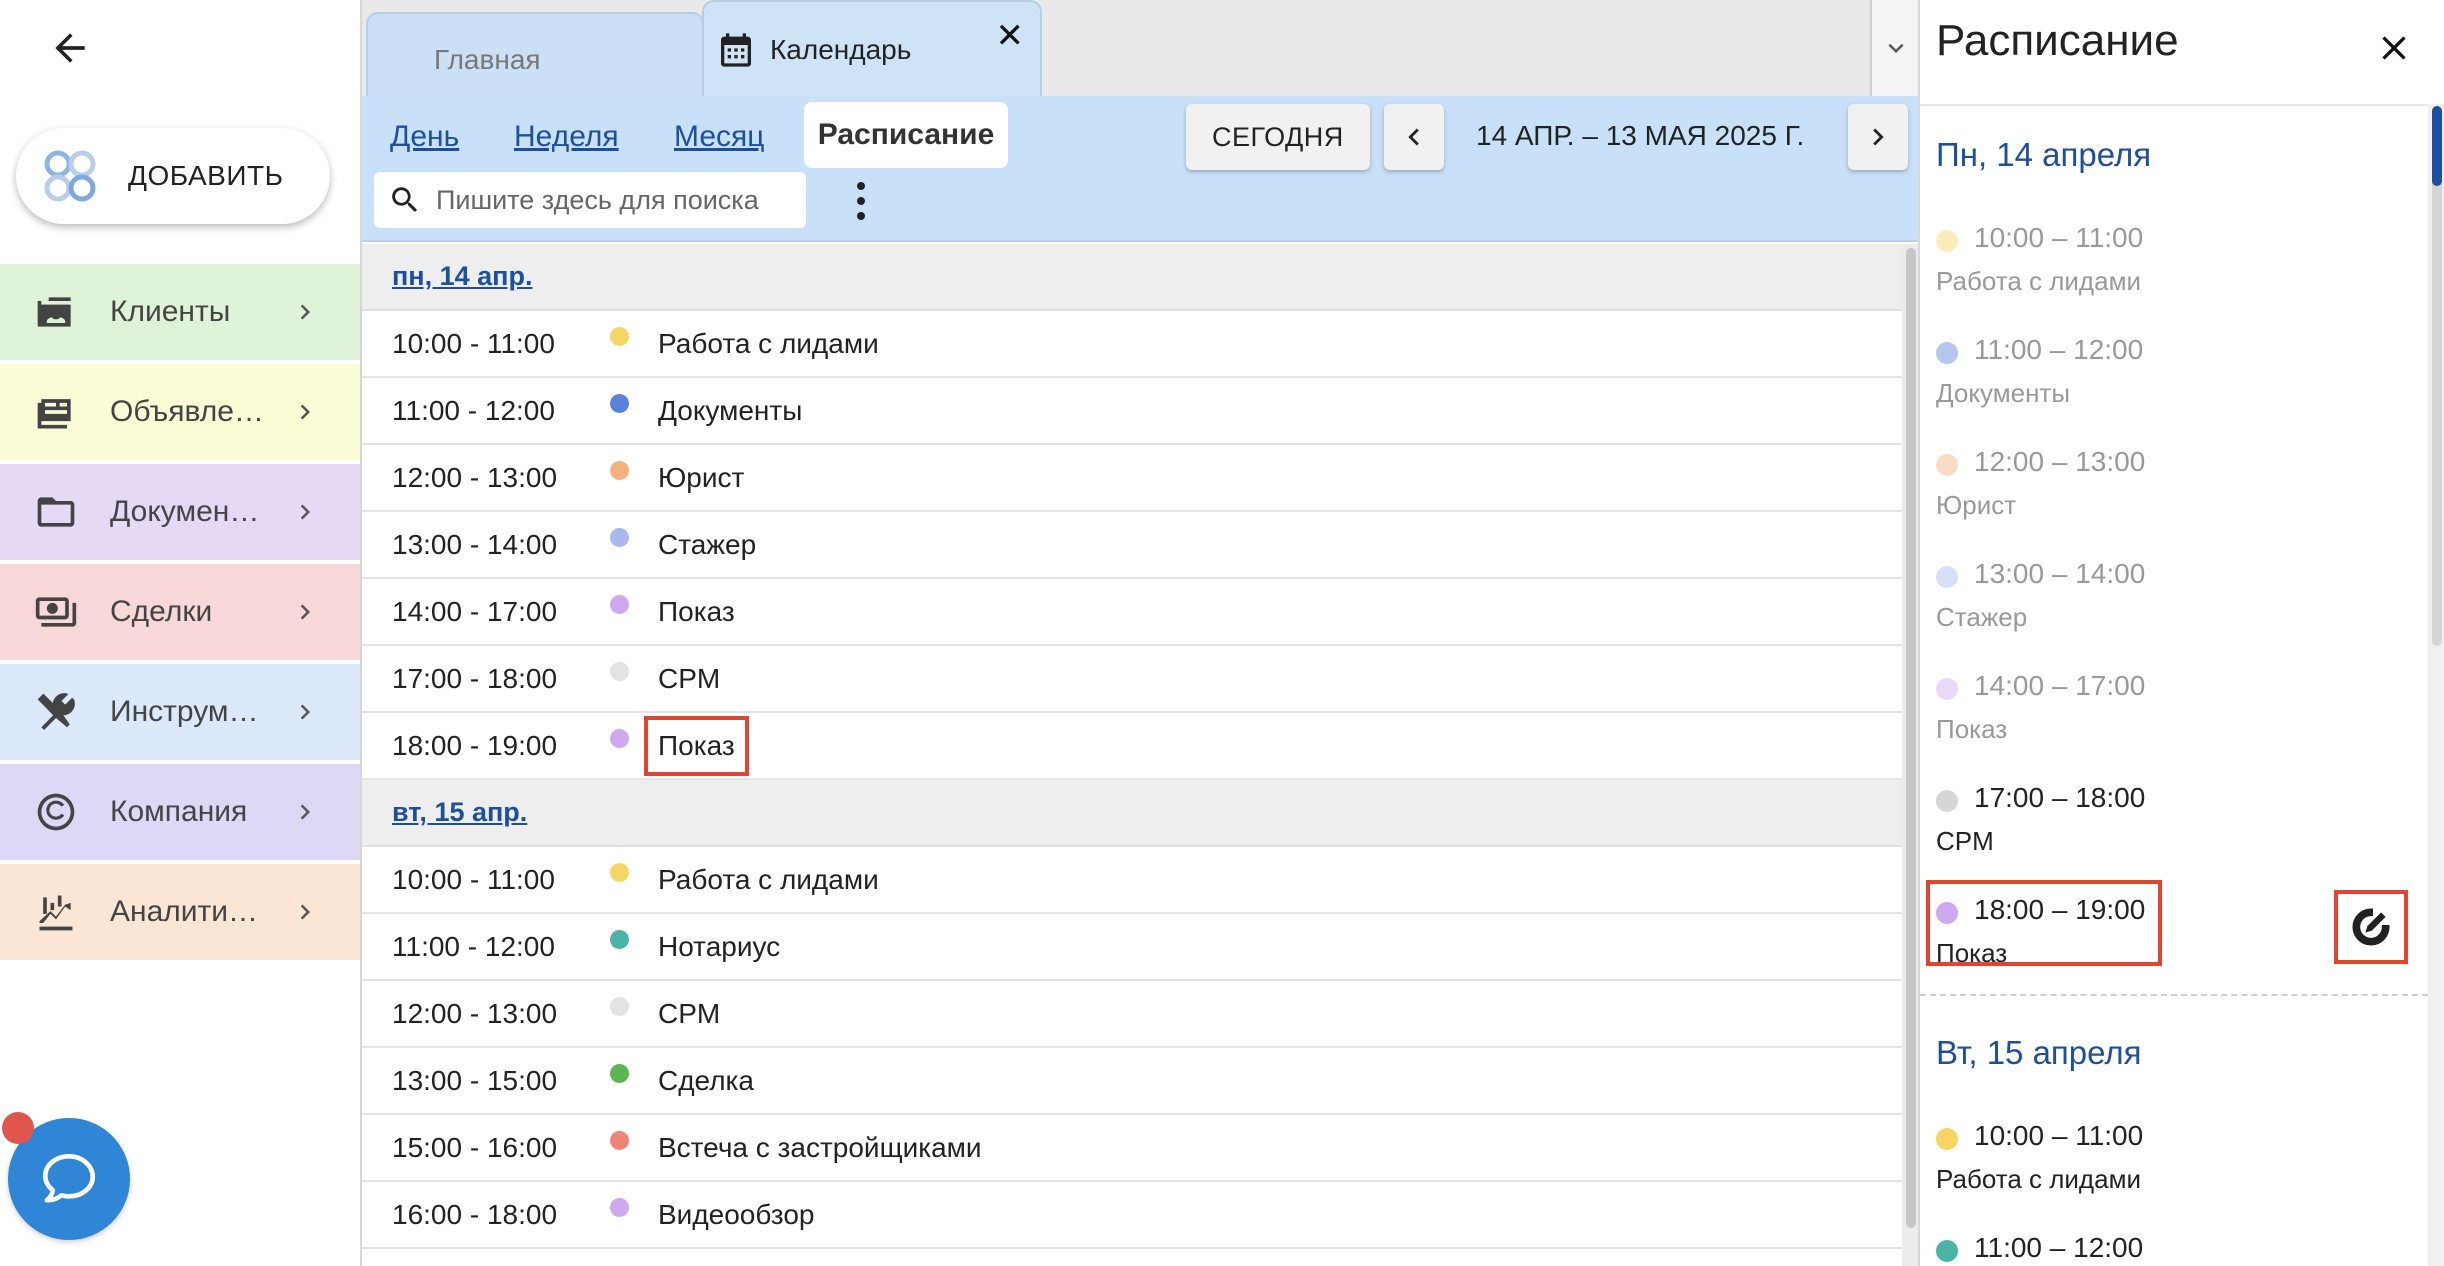 The image size is (2444, 1266). What do you see at coordinates (1278, 137) in the screenshot?
I see `today-button: СЕГОДНЯ` at bounding box center [1278, 137].